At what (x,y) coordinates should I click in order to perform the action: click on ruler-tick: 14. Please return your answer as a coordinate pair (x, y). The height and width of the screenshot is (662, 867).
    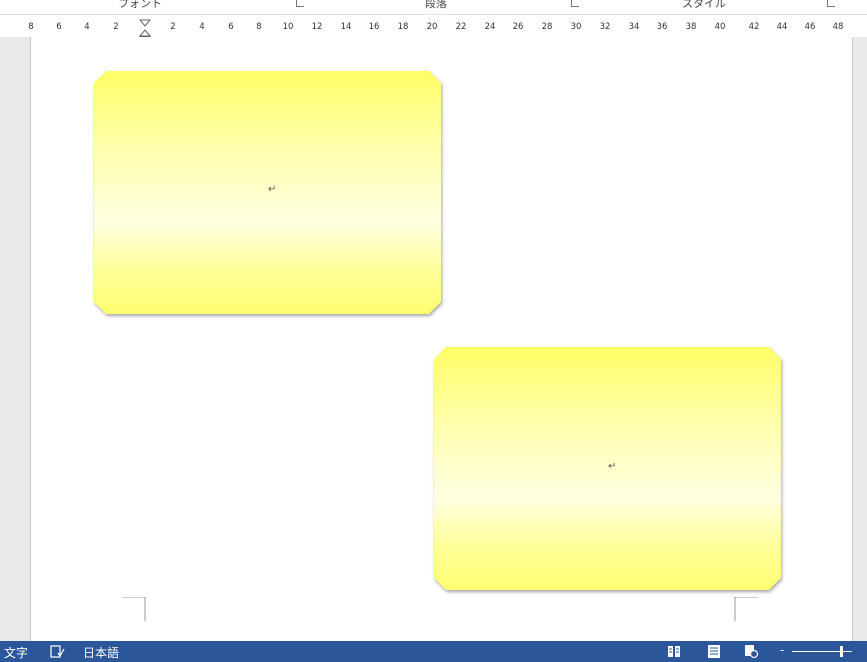
    Looking at the image, I should click on (346, 27).